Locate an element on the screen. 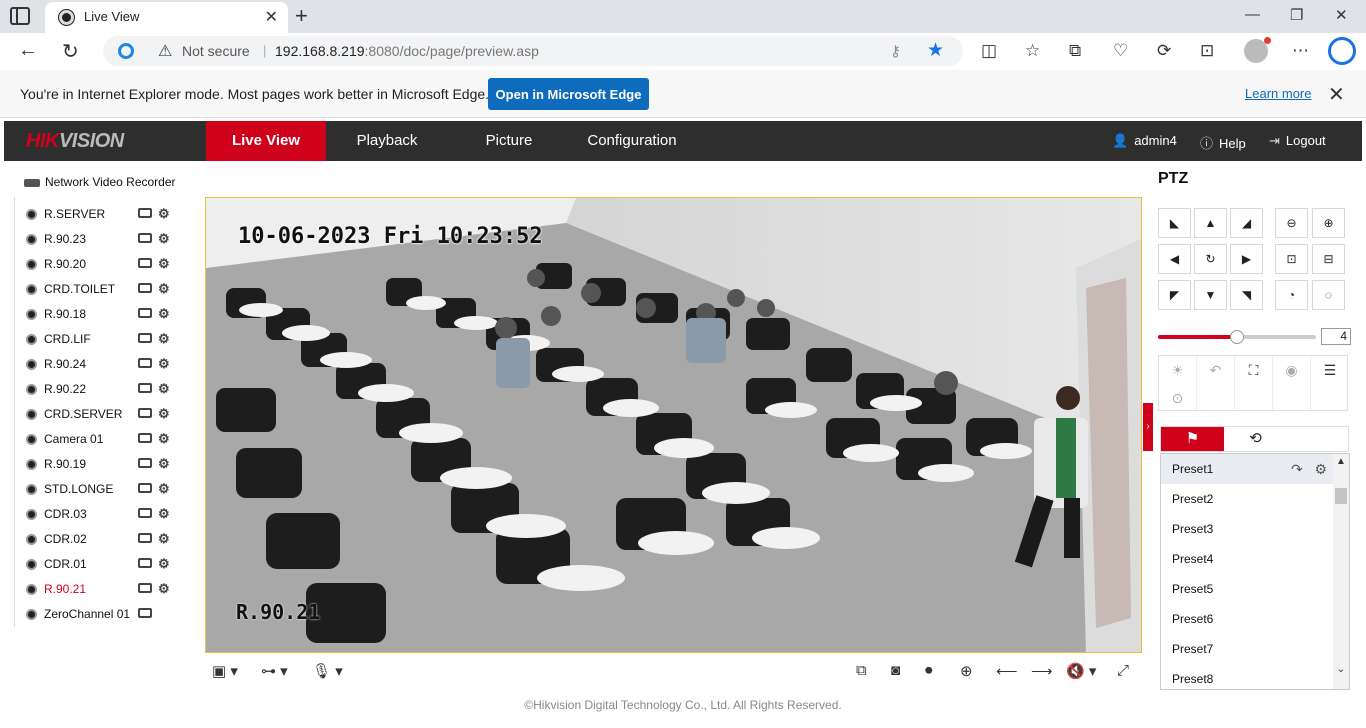 This screenshot has height=728, width=1366. channel-item: R.90.24 ⚙ is located at coordinates (104, 364).